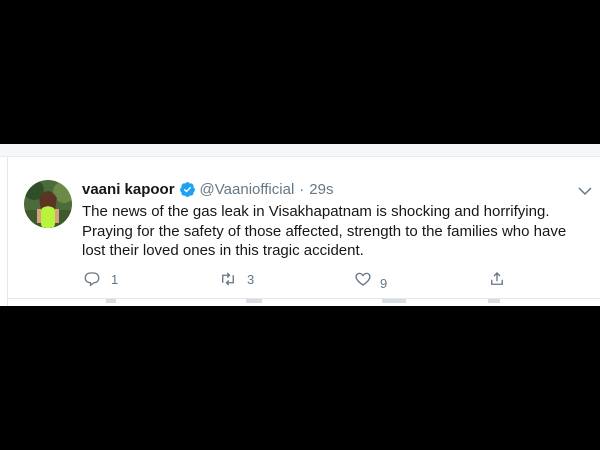  Describe the element at coordinates (128, 189) in the screenshot. I see `display-name: vaani kapoor` at that location.